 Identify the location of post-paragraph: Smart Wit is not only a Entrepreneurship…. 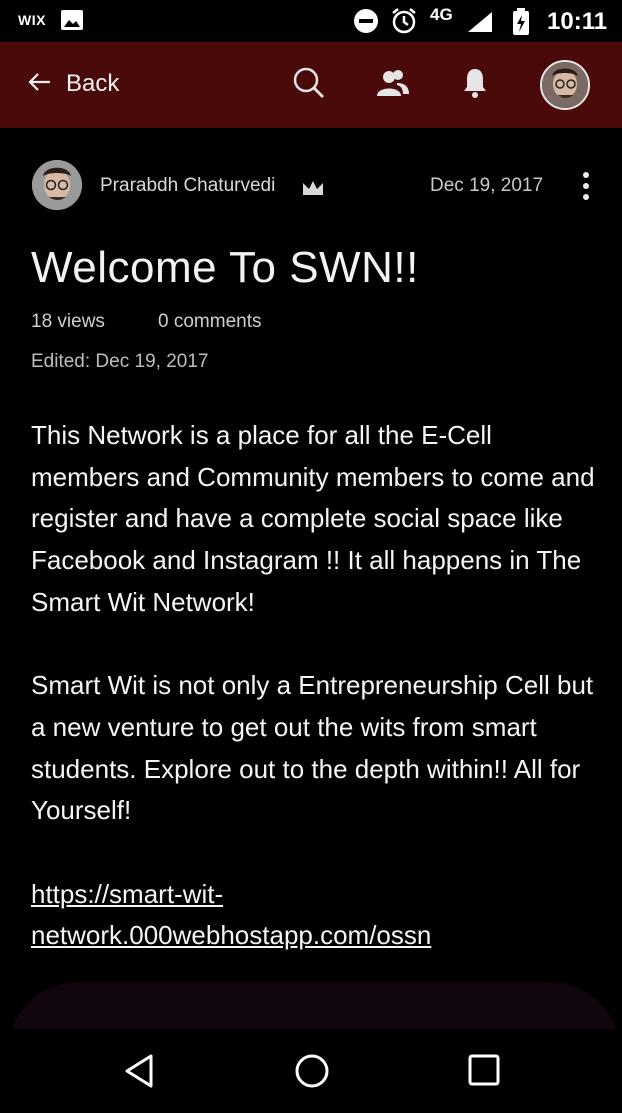
(312, 748).